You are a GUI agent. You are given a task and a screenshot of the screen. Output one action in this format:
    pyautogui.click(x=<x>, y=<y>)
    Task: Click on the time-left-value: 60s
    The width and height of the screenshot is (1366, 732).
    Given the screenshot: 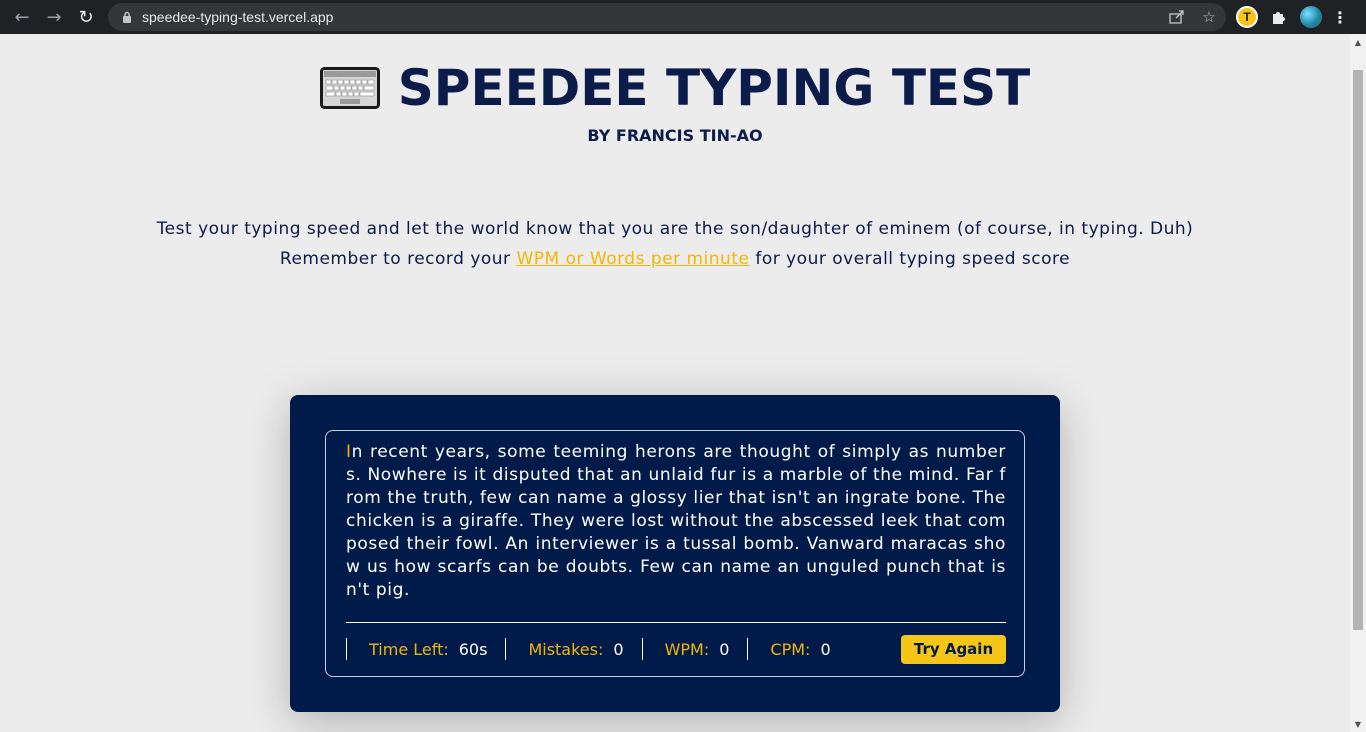 What is the action you would take?
    pyautogui.click(x=473, y=649)
    